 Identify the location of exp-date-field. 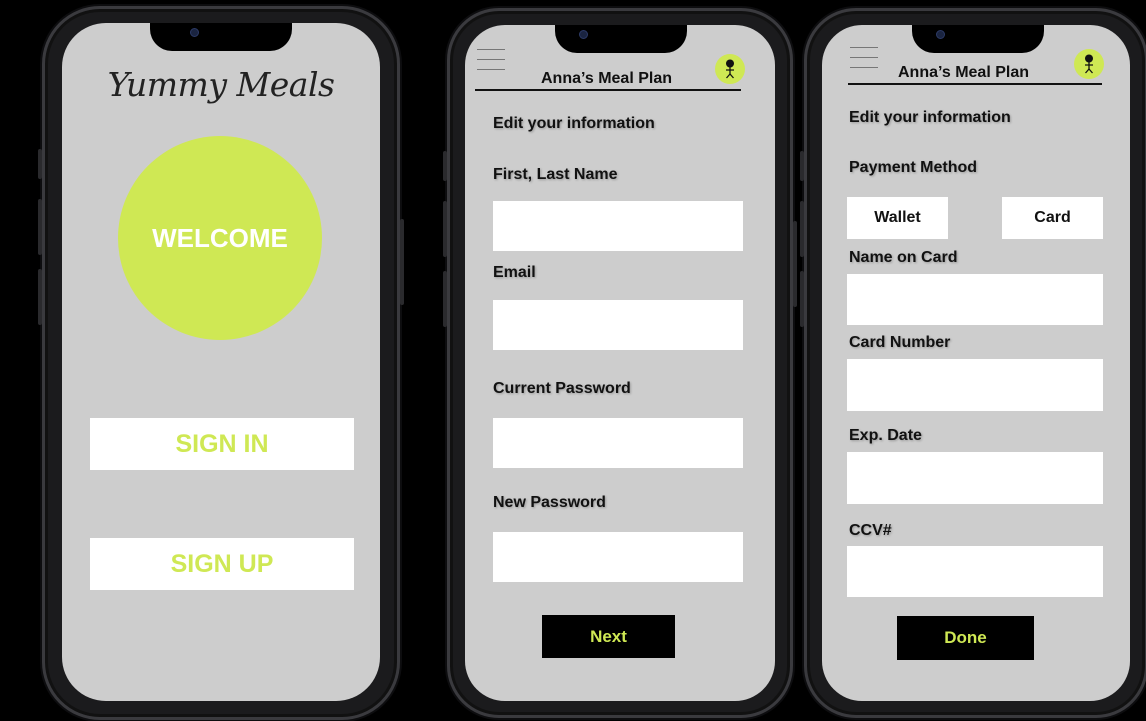
(975, 478).